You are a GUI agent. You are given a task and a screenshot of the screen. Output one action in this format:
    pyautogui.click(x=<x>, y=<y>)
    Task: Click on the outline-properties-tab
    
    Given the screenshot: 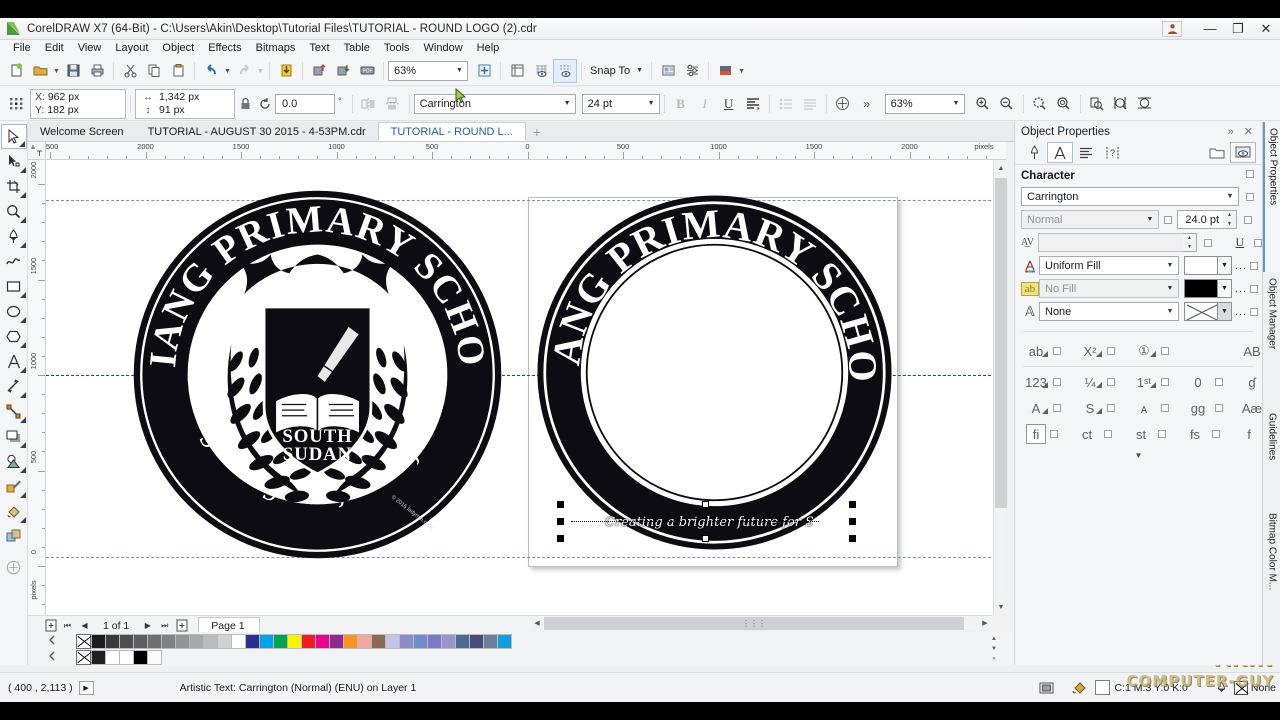 What is the action you would take?
    pyautogui.click(x=1034, y=152)
    